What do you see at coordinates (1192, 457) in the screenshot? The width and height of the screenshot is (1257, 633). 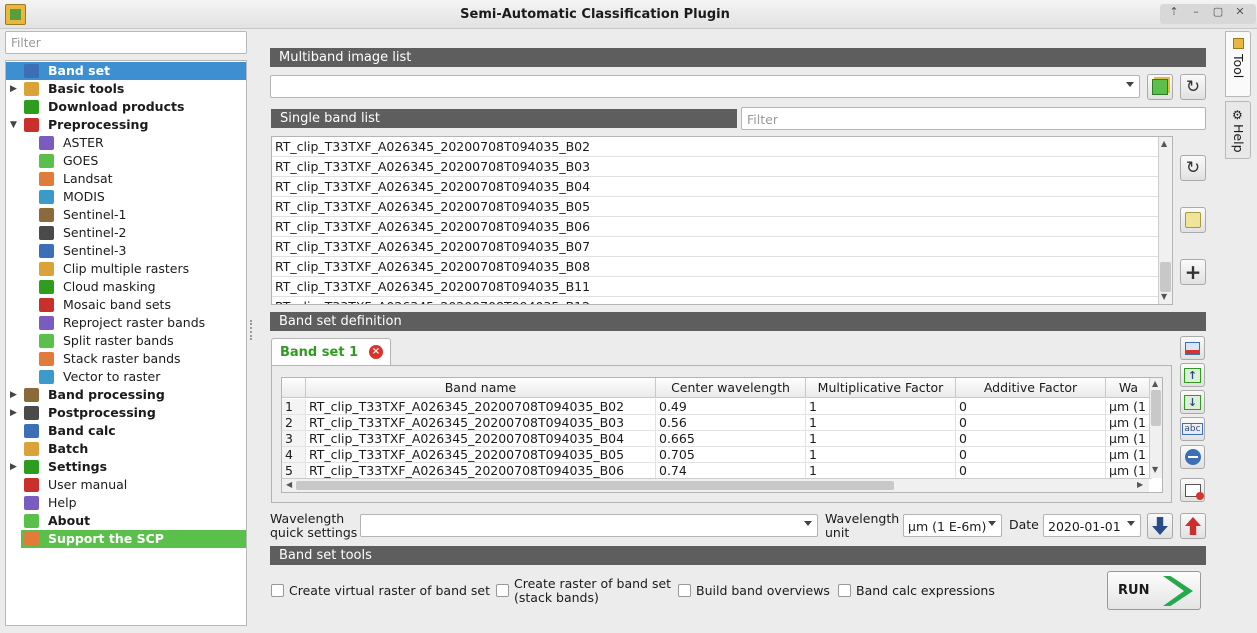 I see `remove-band-button` at bounding box center [1192, 457].